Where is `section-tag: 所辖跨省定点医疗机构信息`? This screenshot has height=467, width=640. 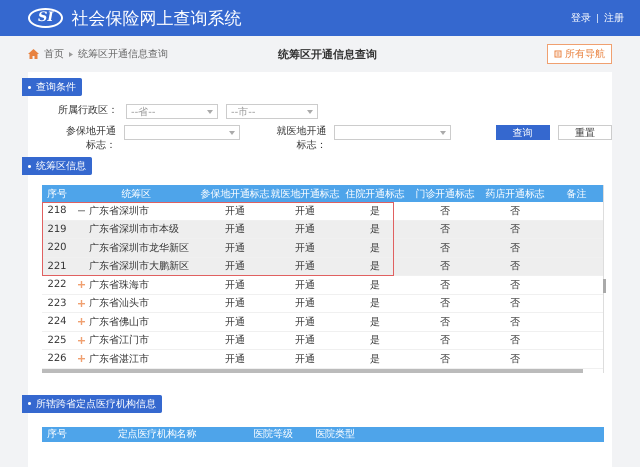 section-tag: 所辖跨省定点医疗机构信息 is located at coordinates (92, 403).